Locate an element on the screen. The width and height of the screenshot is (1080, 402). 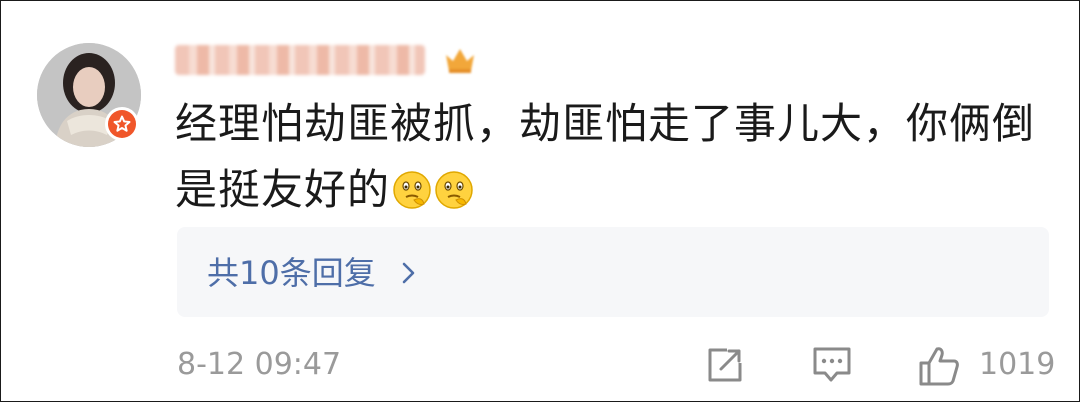
username-blurred is located at coordinates (326, 60).